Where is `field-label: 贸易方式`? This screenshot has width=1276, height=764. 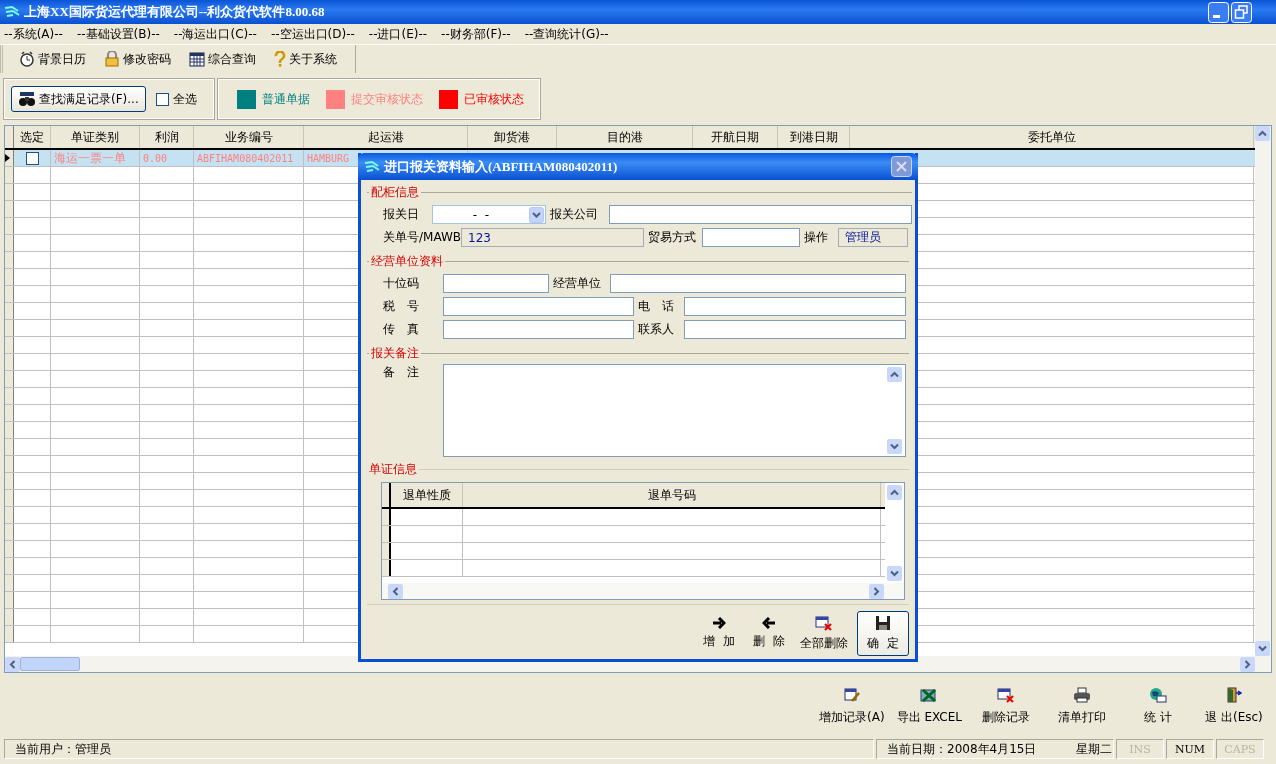 field-label: 贸易方式 is located at coordinates (672, 237).